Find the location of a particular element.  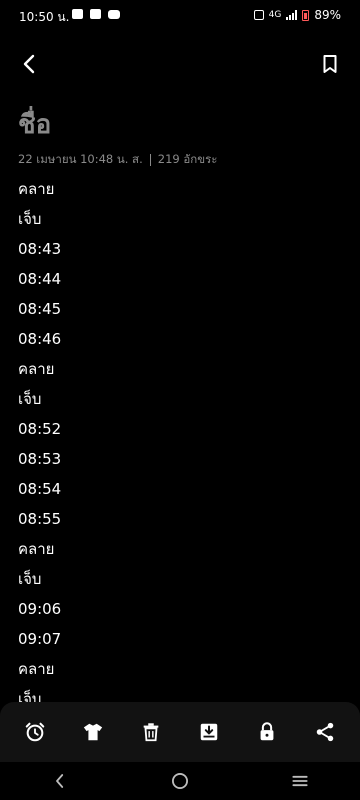

battery-percent: 89% is located at coordinates (327, 15).